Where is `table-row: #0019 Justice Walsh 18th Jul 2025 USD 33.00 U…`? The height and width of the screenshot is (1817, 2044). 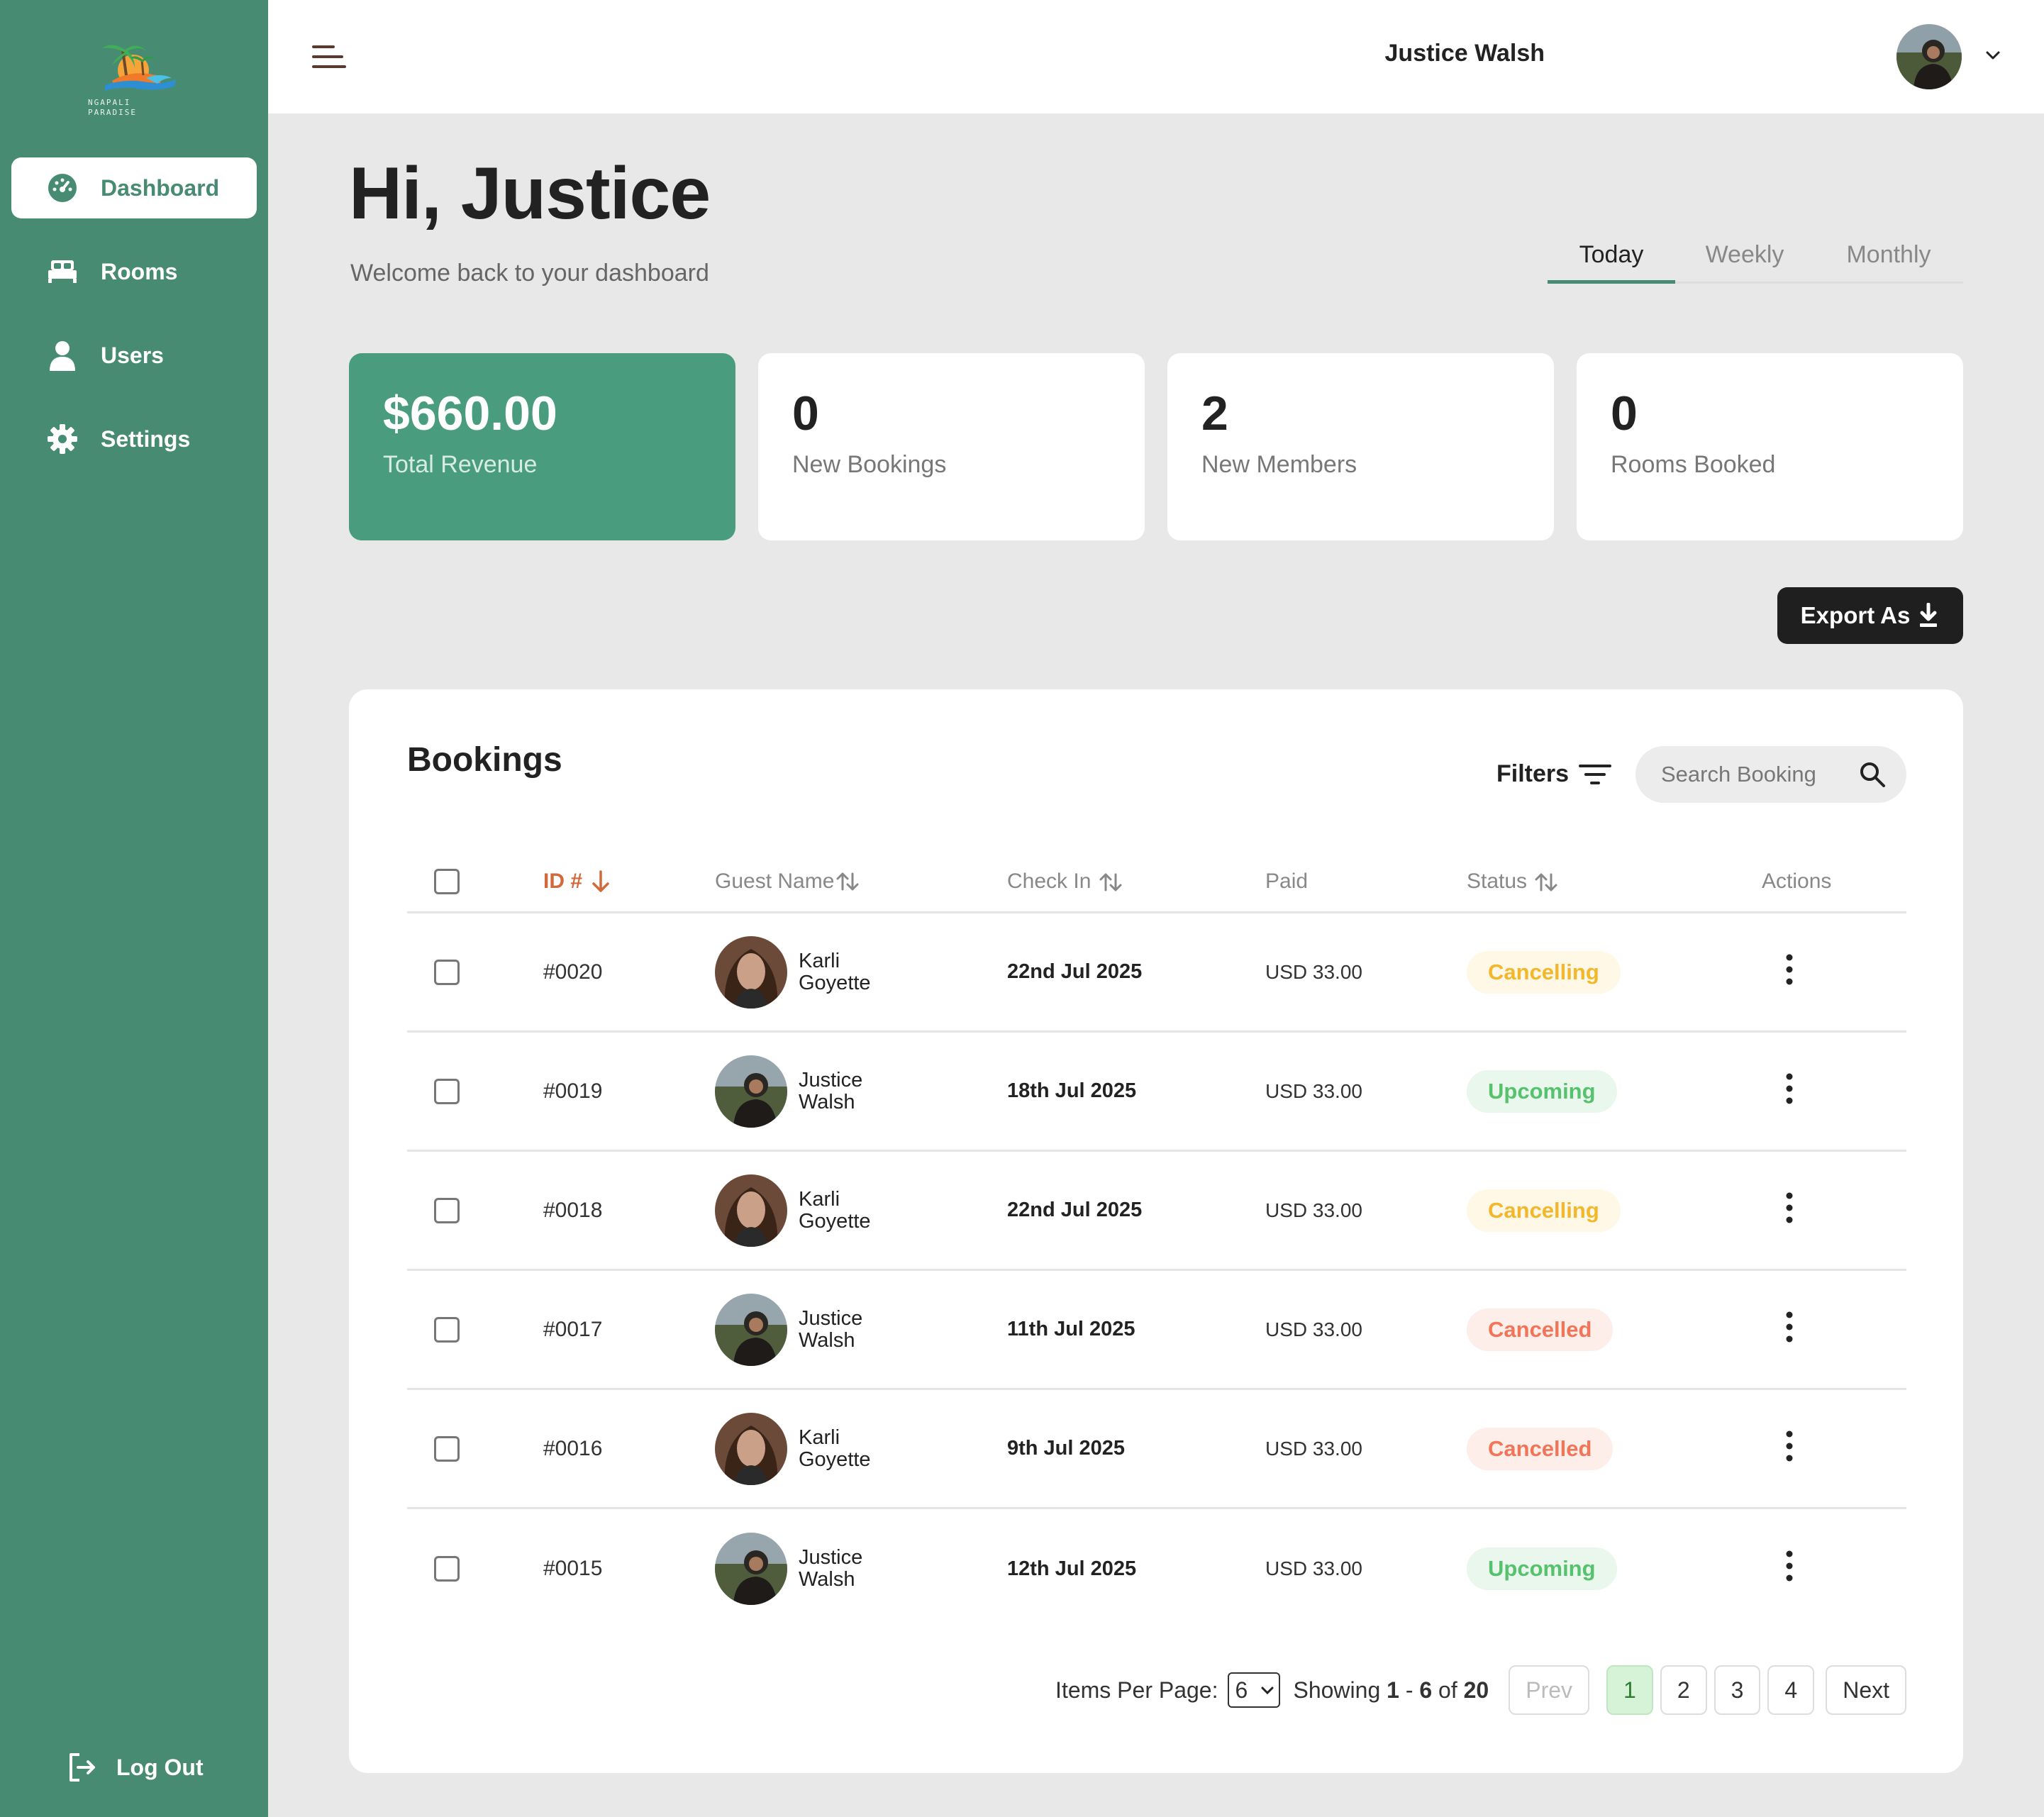 table-row: #0019 Justice Walsh 18th Jul 2025 USD 33.00 U… is located at coordinates (1156, 1092).